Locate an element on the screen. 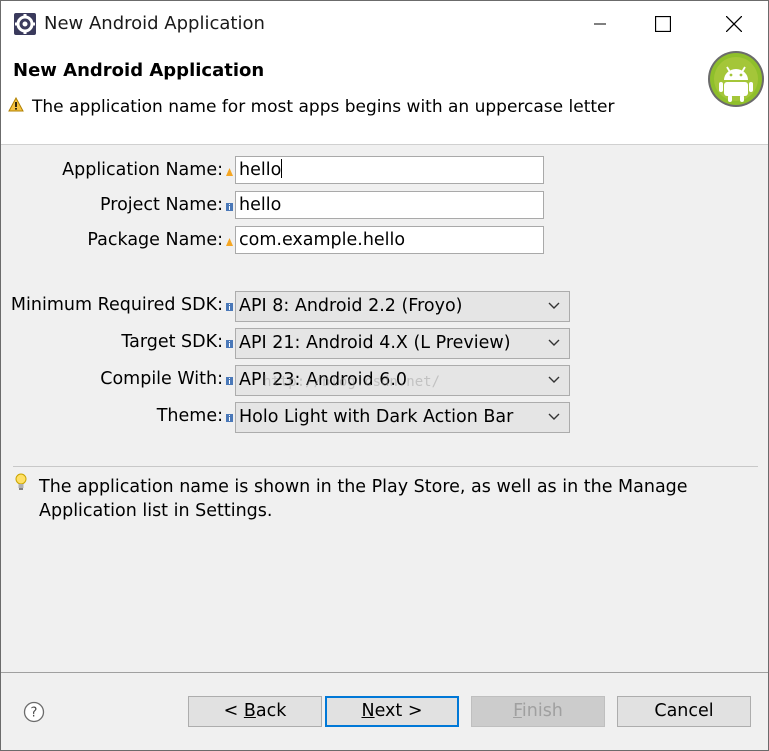  finish-button: Finish is located at coordinates (538, 711).